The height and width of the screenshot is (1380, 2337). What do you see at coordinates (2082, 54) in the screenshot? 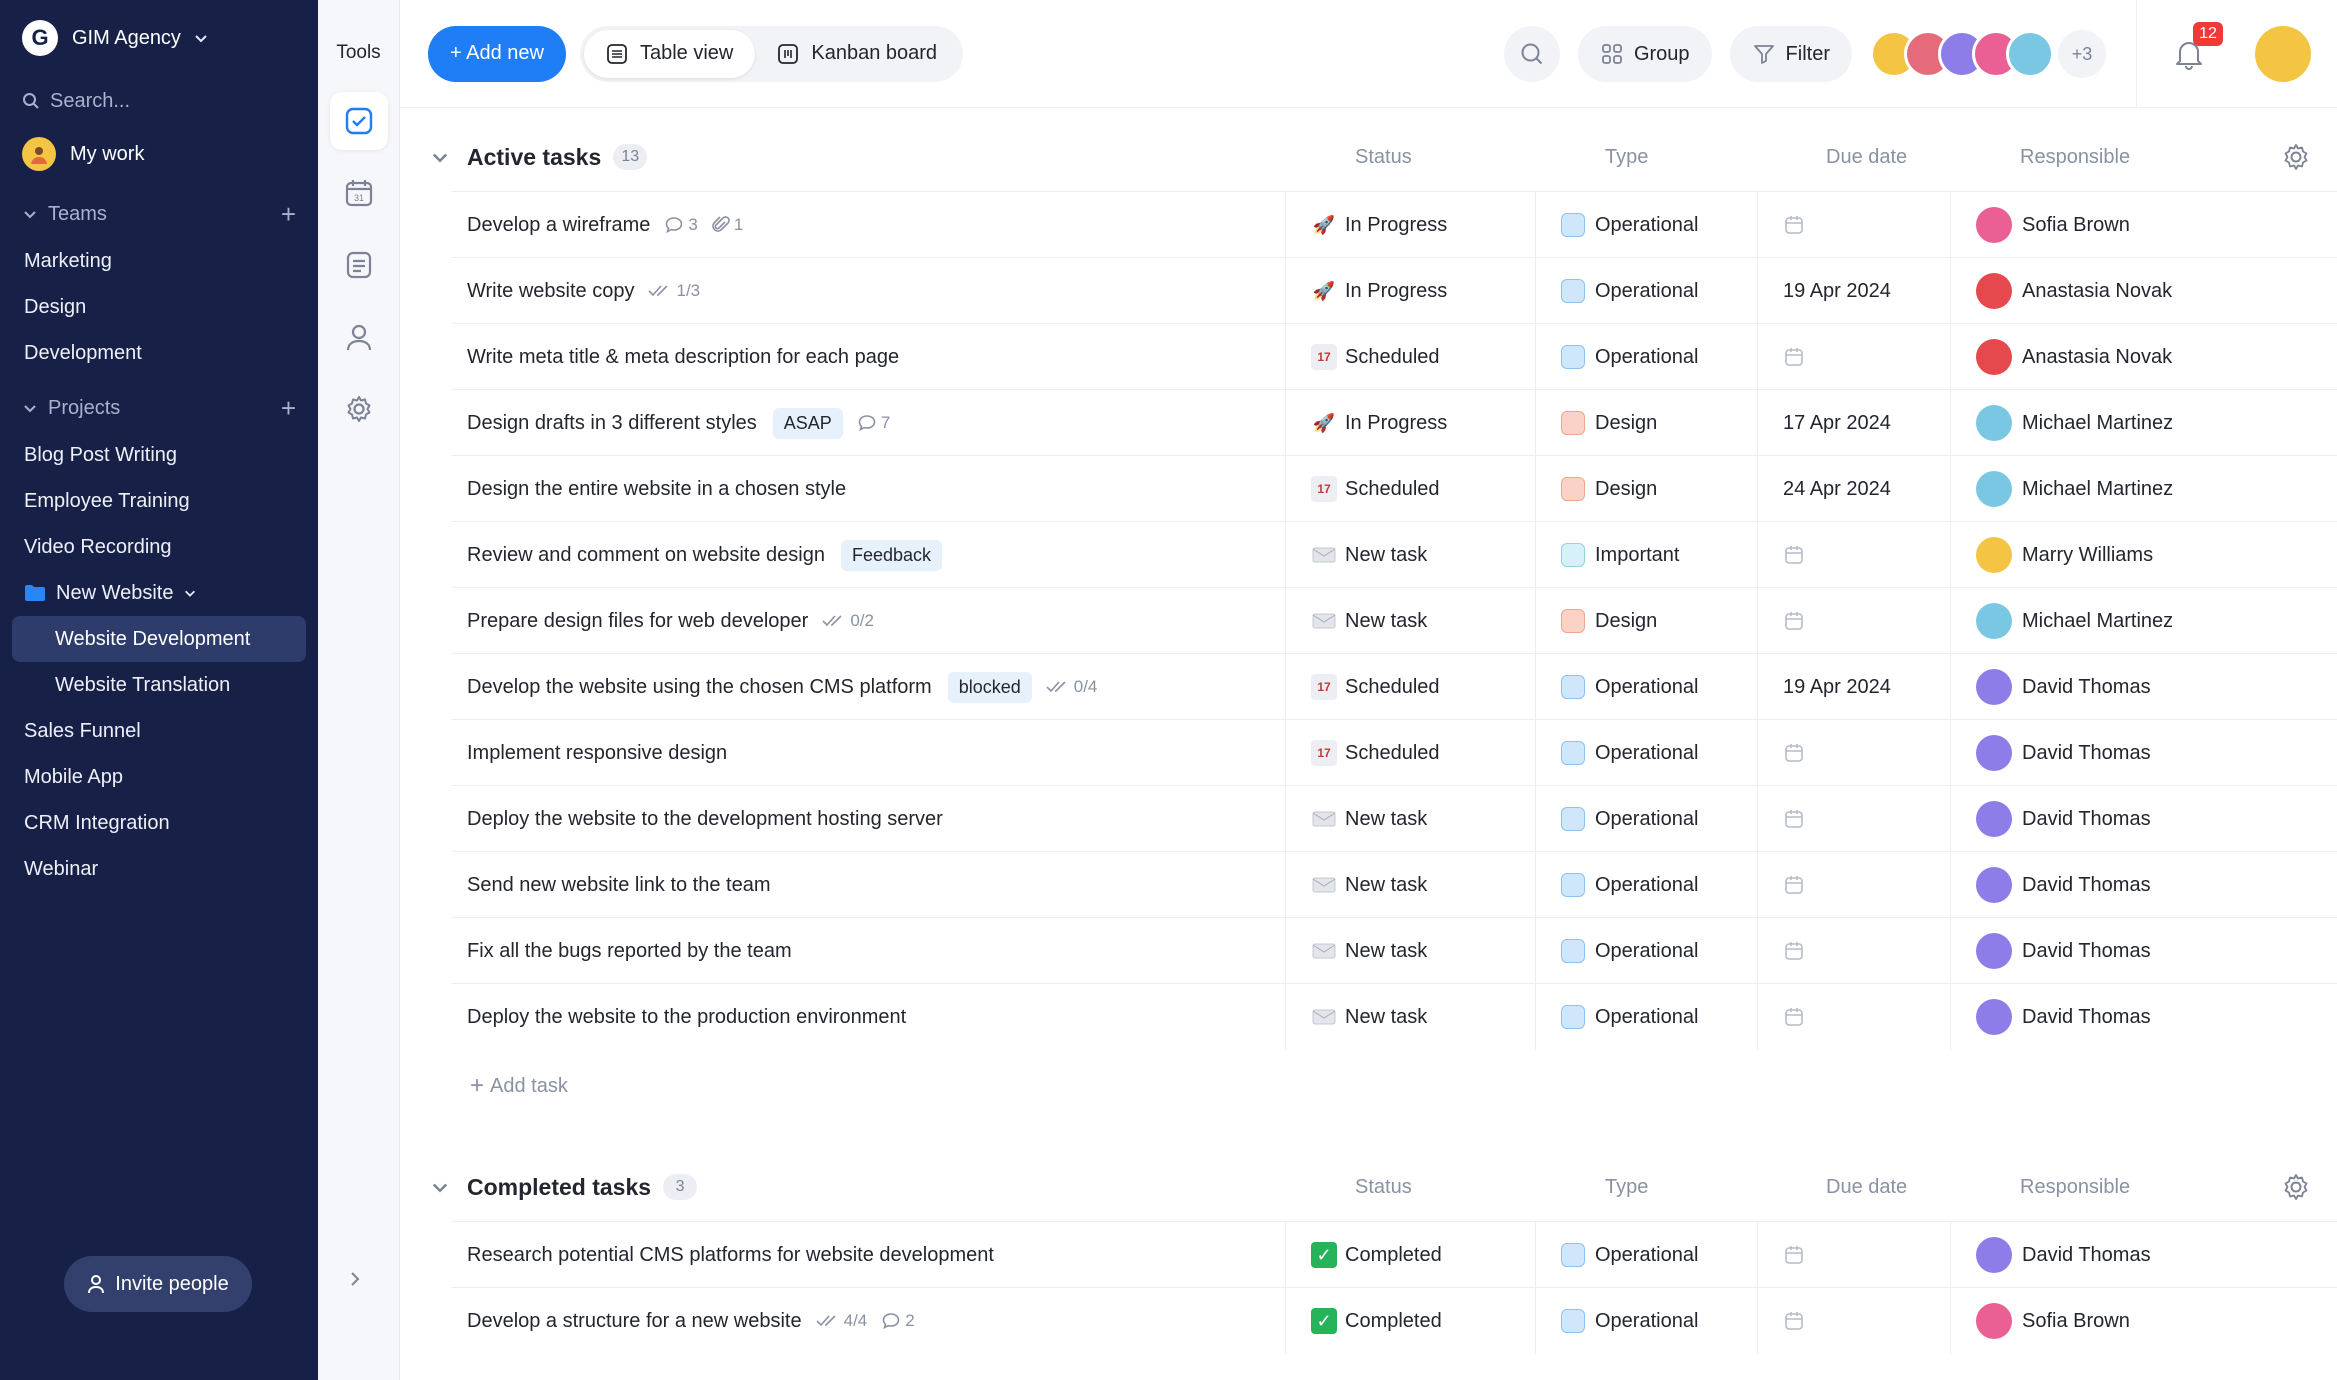
I see `more-members-count: +3` at bounding box center [2082, 54].